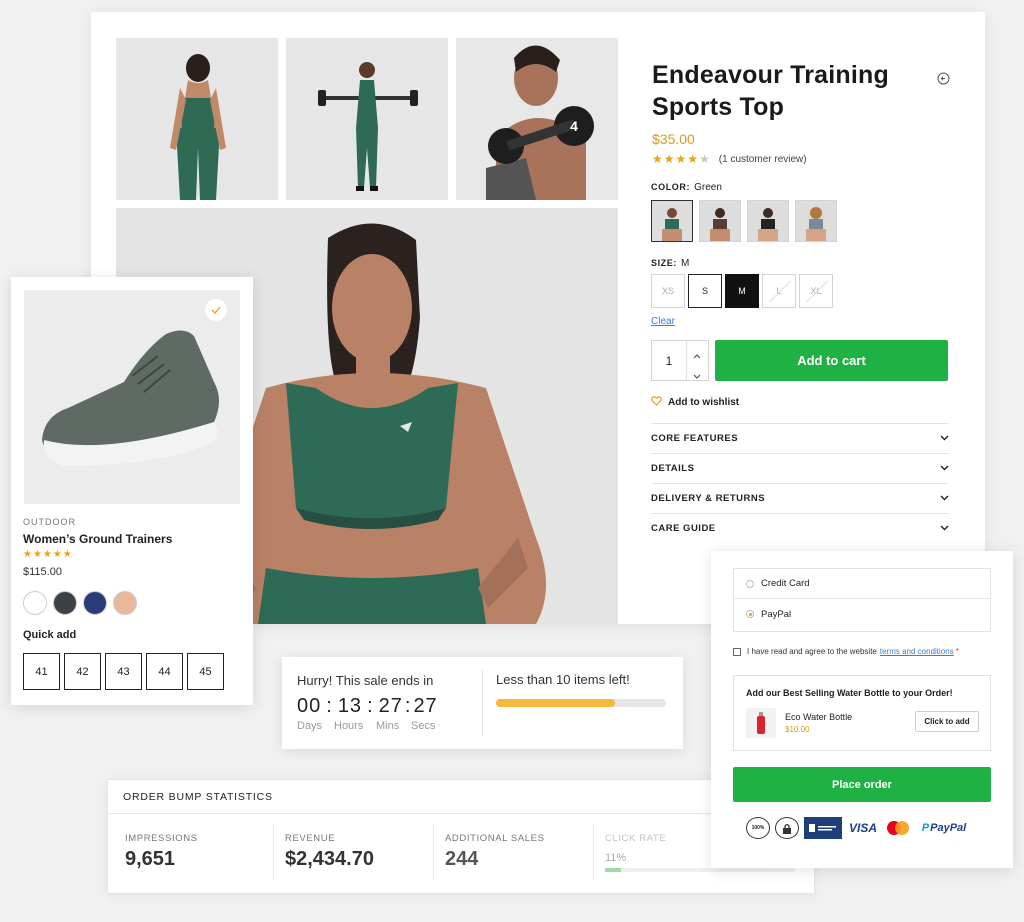 The height and width of the screenshot is (922, 1024). What do you see at coordinates (669, 360) in the screenshot?
I see `quantity-value: 1` at bounding box center [669, 360].